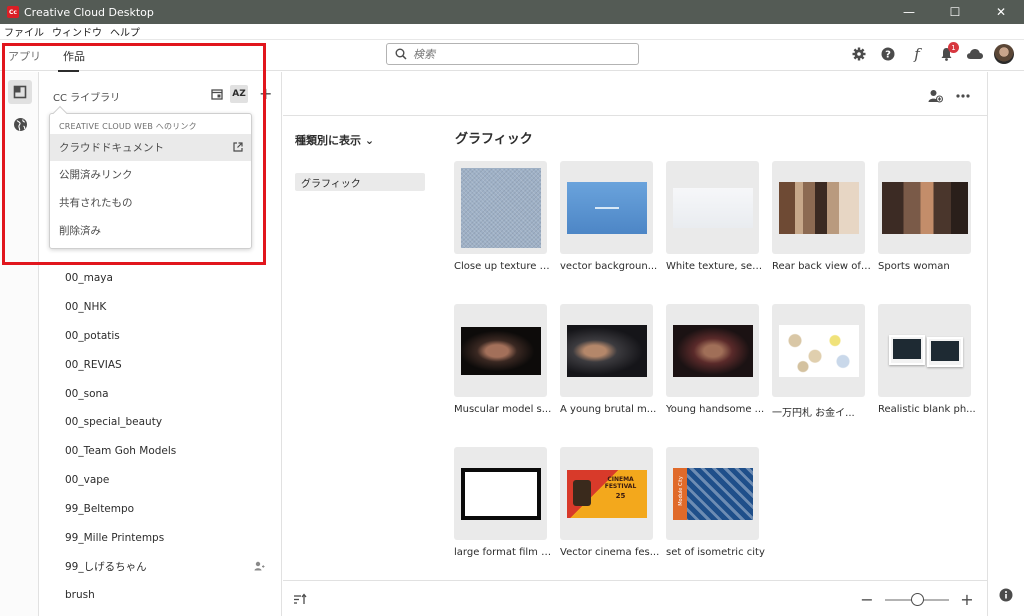 This screenshot has height=616, width=1024. Describe the element at coordinates (401, 54) in the screenshot. I see `search-icon` at that location.